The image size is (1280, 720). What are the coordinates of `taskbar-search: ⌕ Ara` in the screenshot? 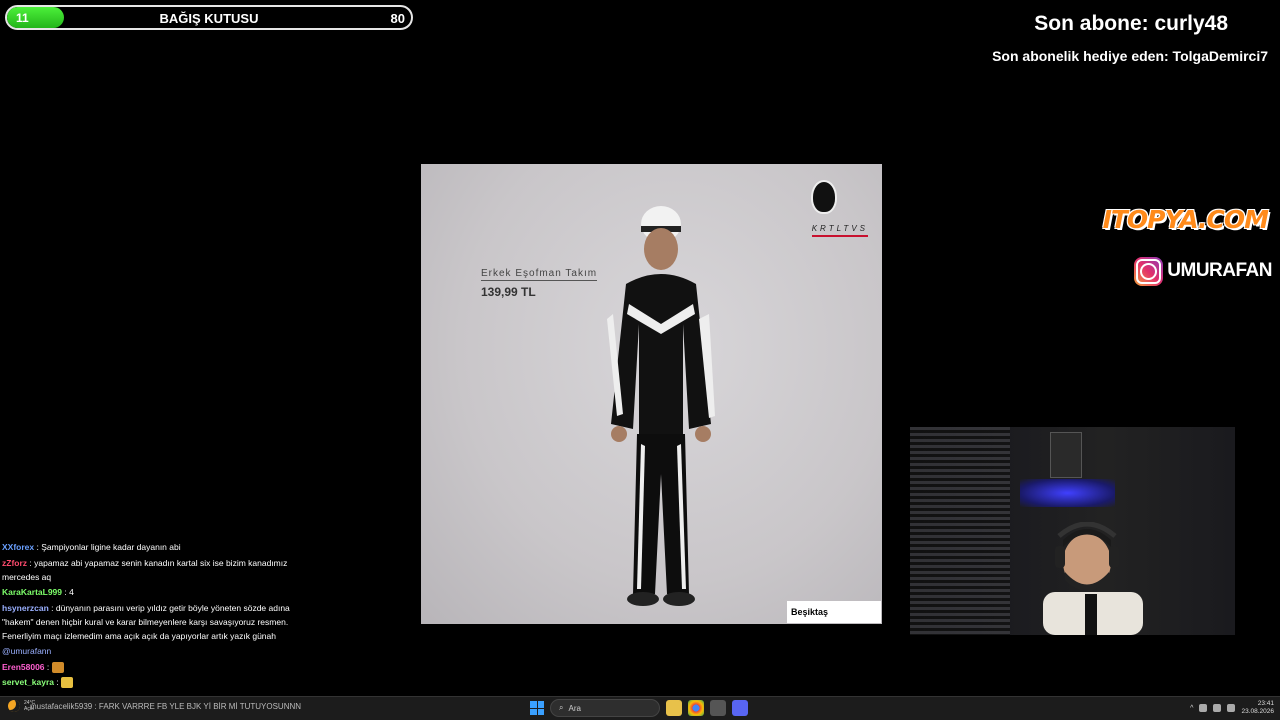 It's located at (605, 708).